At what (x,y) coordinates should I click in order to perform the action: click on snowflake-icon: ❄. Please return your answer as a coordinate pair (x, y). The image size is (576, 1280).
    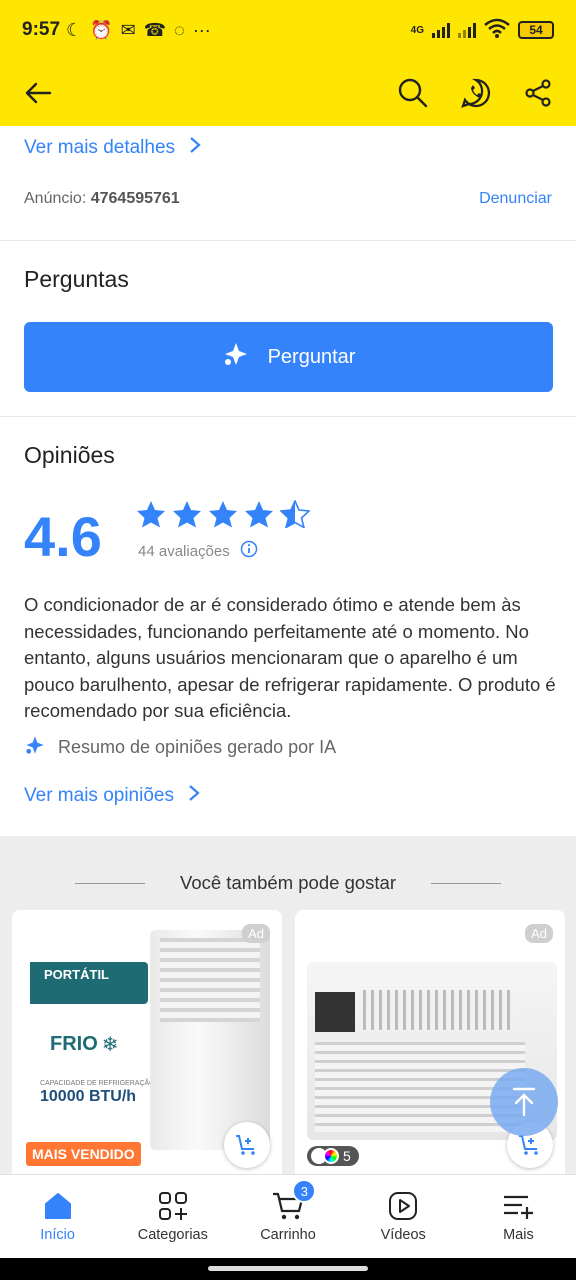
    Looking at the image, I should click on (110, 1045).